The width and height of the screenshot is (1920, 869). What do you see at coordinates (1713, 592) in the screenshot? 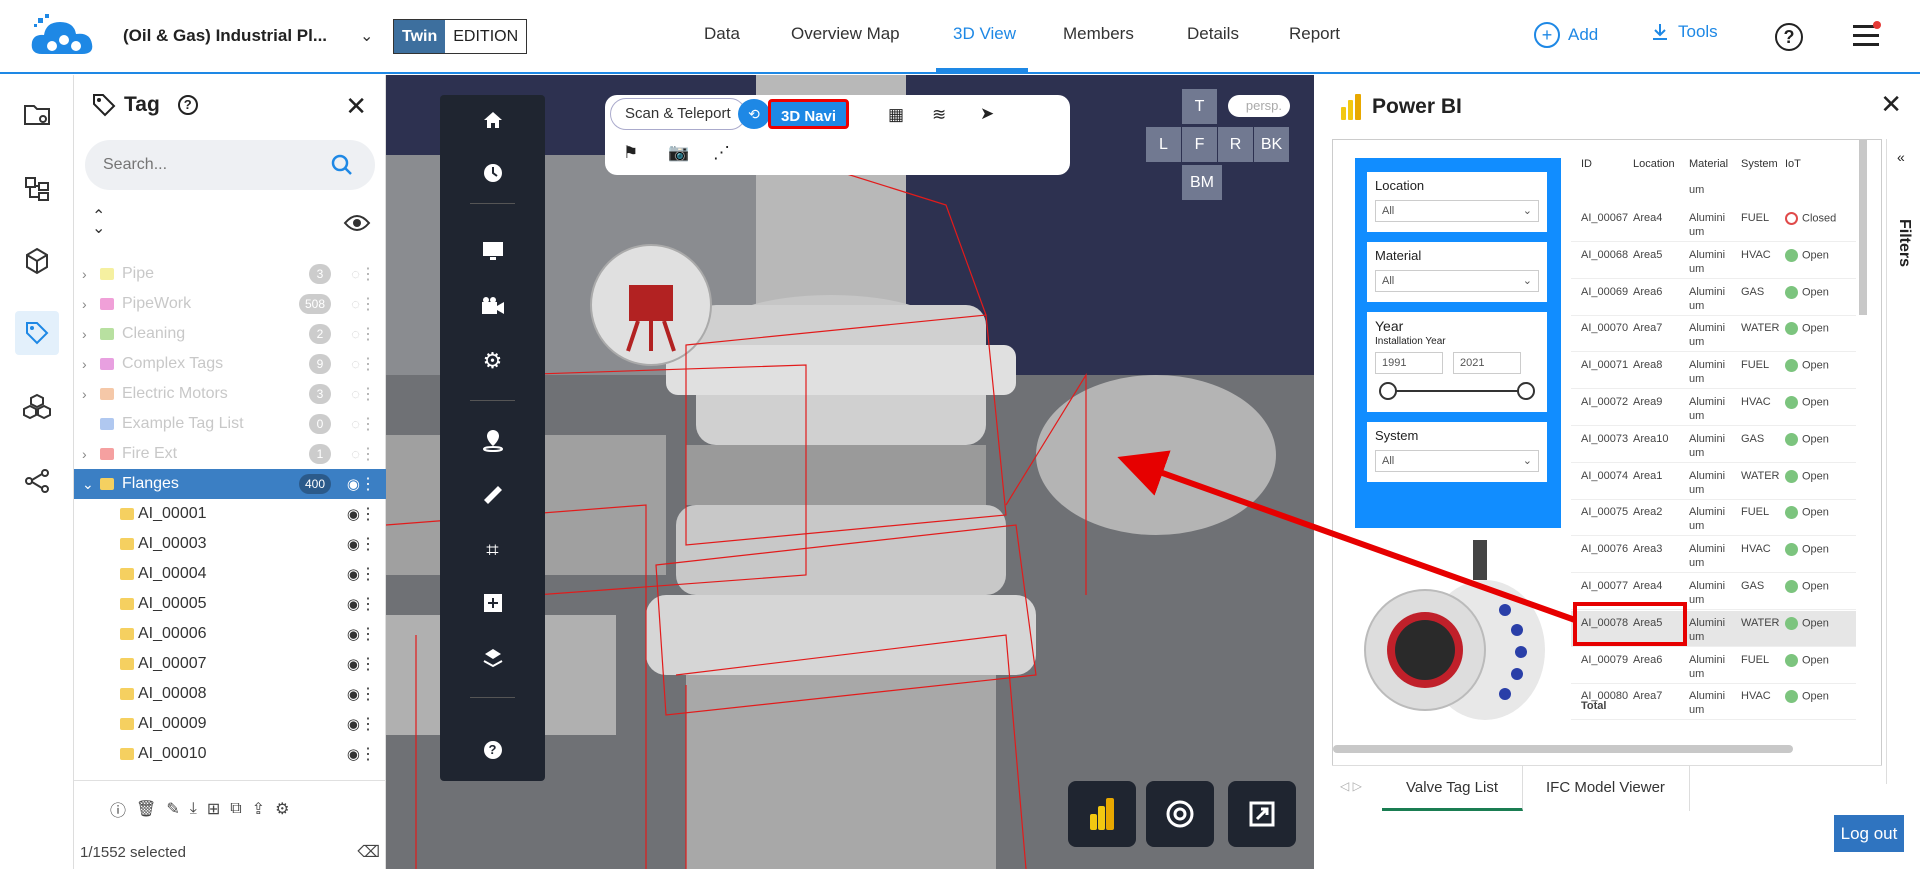
I see `table-row: AI_00077 Area4 Alumini GAS um Open` at bounding box center [1713, 592].